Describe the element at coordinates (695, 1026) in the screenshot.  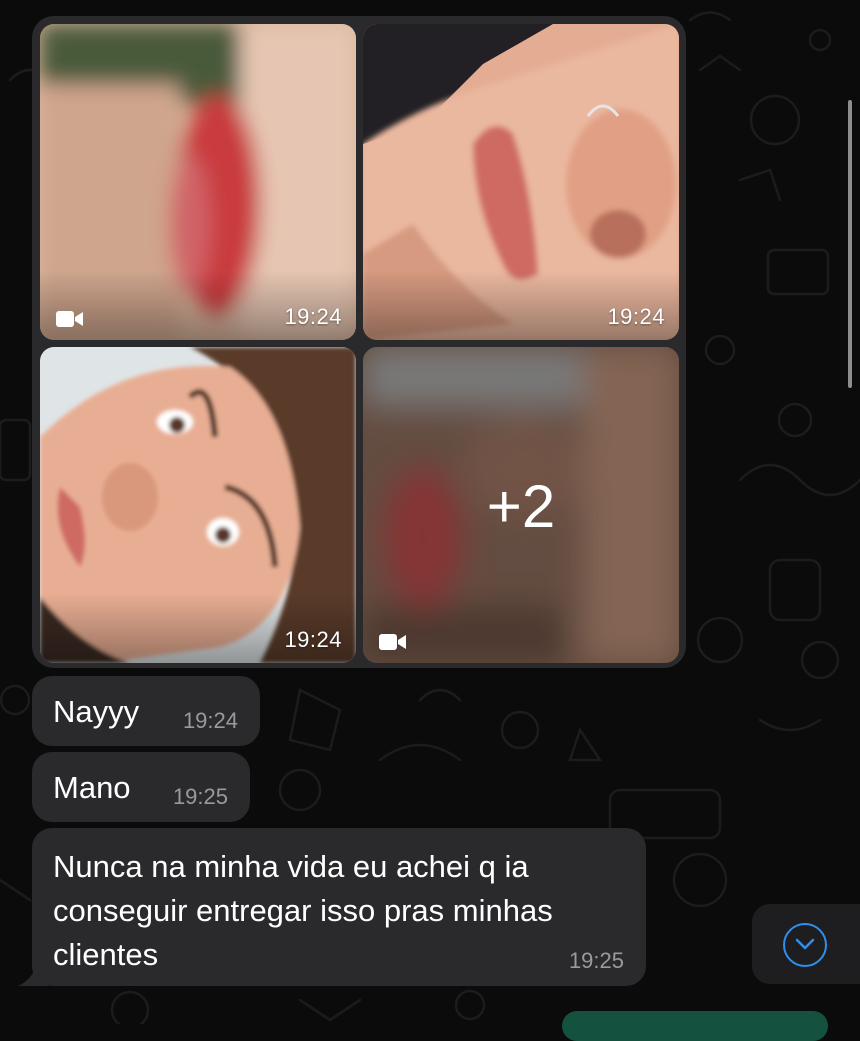
I see `outgoing-message-bubble` at that location.